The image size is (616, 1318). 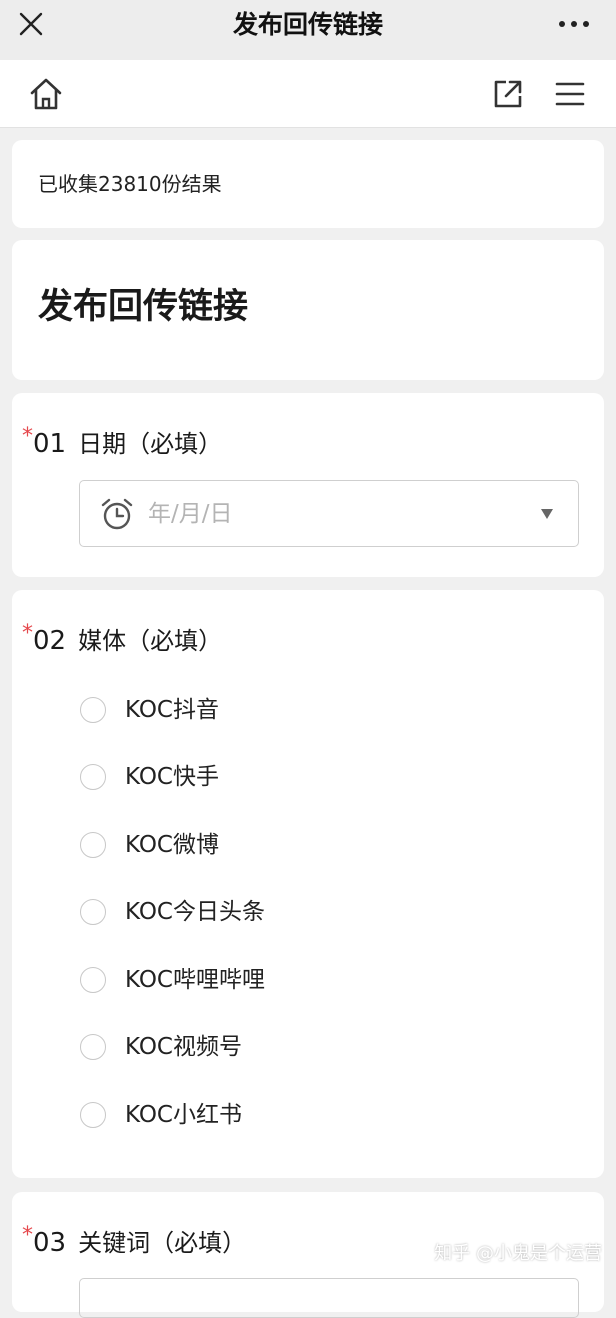 I want to click on question-header: *03 关键词（必填）, so click(x=134, y=1241).